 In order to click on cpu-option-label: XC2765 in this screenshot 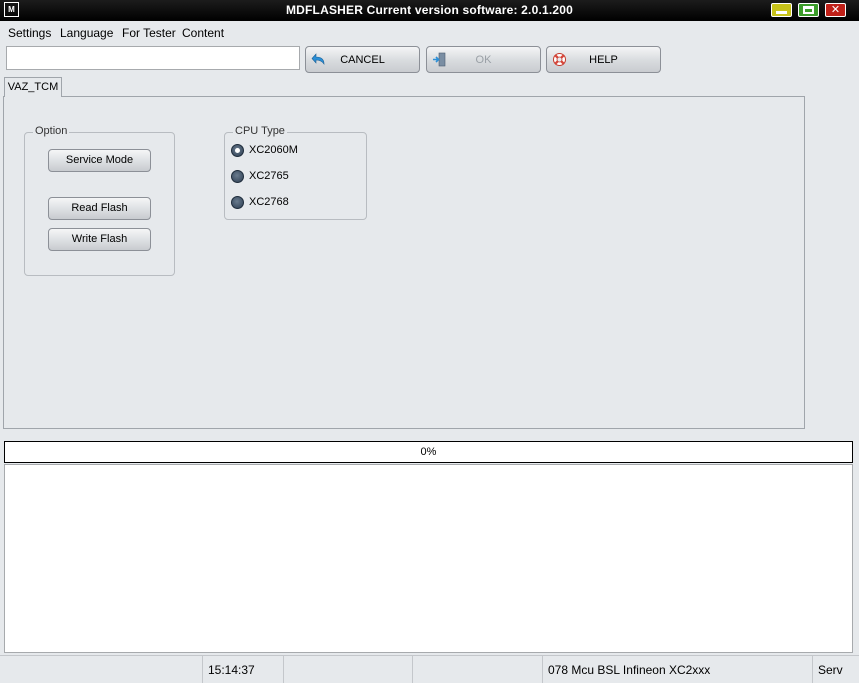, I will do `click(269, 176)`.